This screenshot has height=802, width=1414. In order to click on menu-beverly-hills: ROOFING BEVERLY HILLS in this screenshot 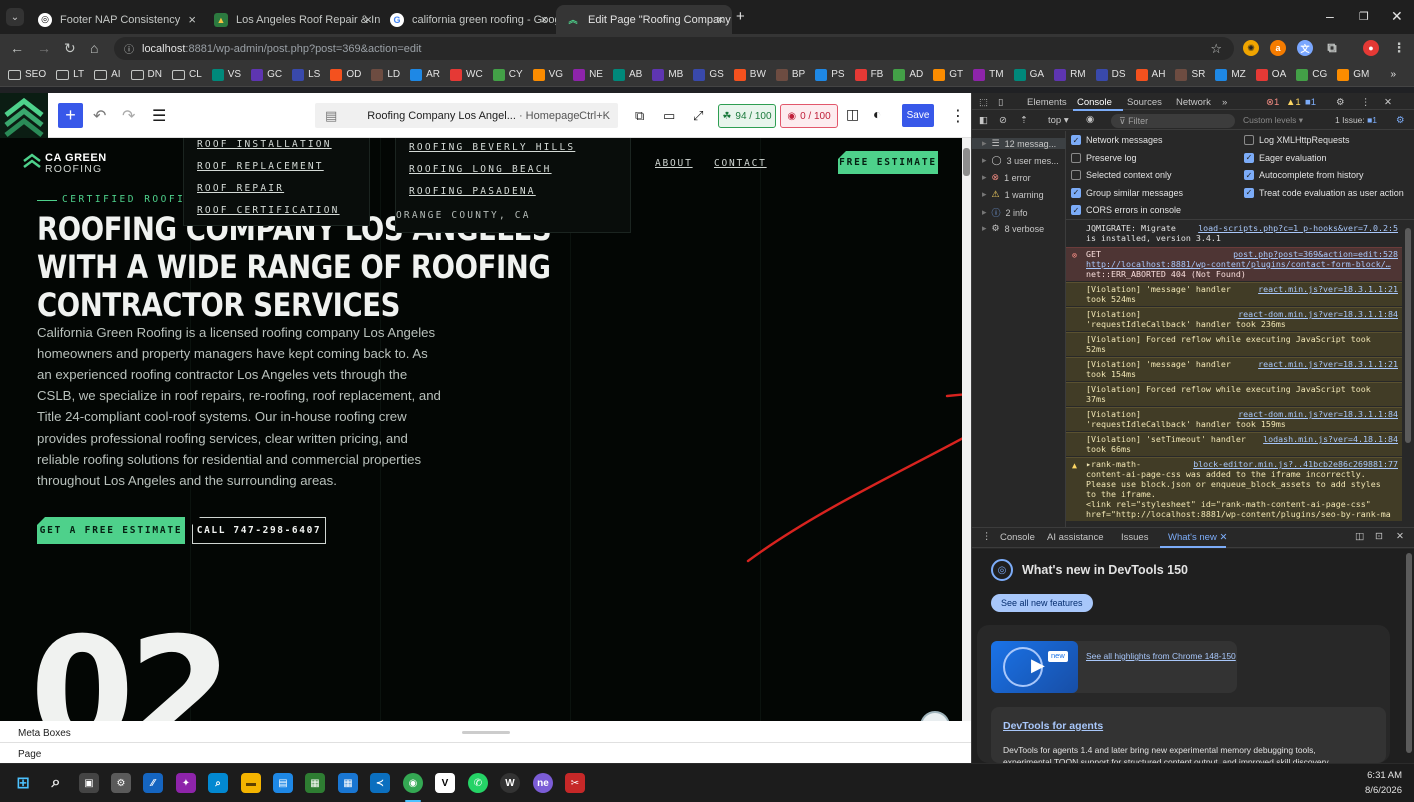, I will do `click(492, 147)`.